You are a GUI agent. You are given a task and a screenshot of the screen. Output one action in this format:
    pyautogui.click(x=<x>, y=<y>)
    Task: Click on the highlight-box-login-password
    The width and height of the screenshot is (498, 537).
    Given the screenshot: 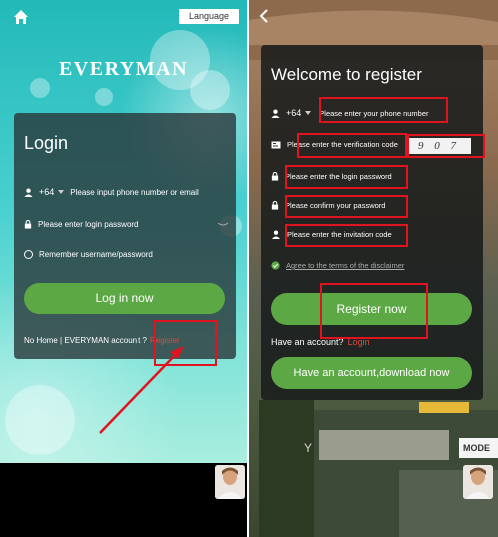 What is the action you would take?
    pyautogui.click(x=346, y=177)
    